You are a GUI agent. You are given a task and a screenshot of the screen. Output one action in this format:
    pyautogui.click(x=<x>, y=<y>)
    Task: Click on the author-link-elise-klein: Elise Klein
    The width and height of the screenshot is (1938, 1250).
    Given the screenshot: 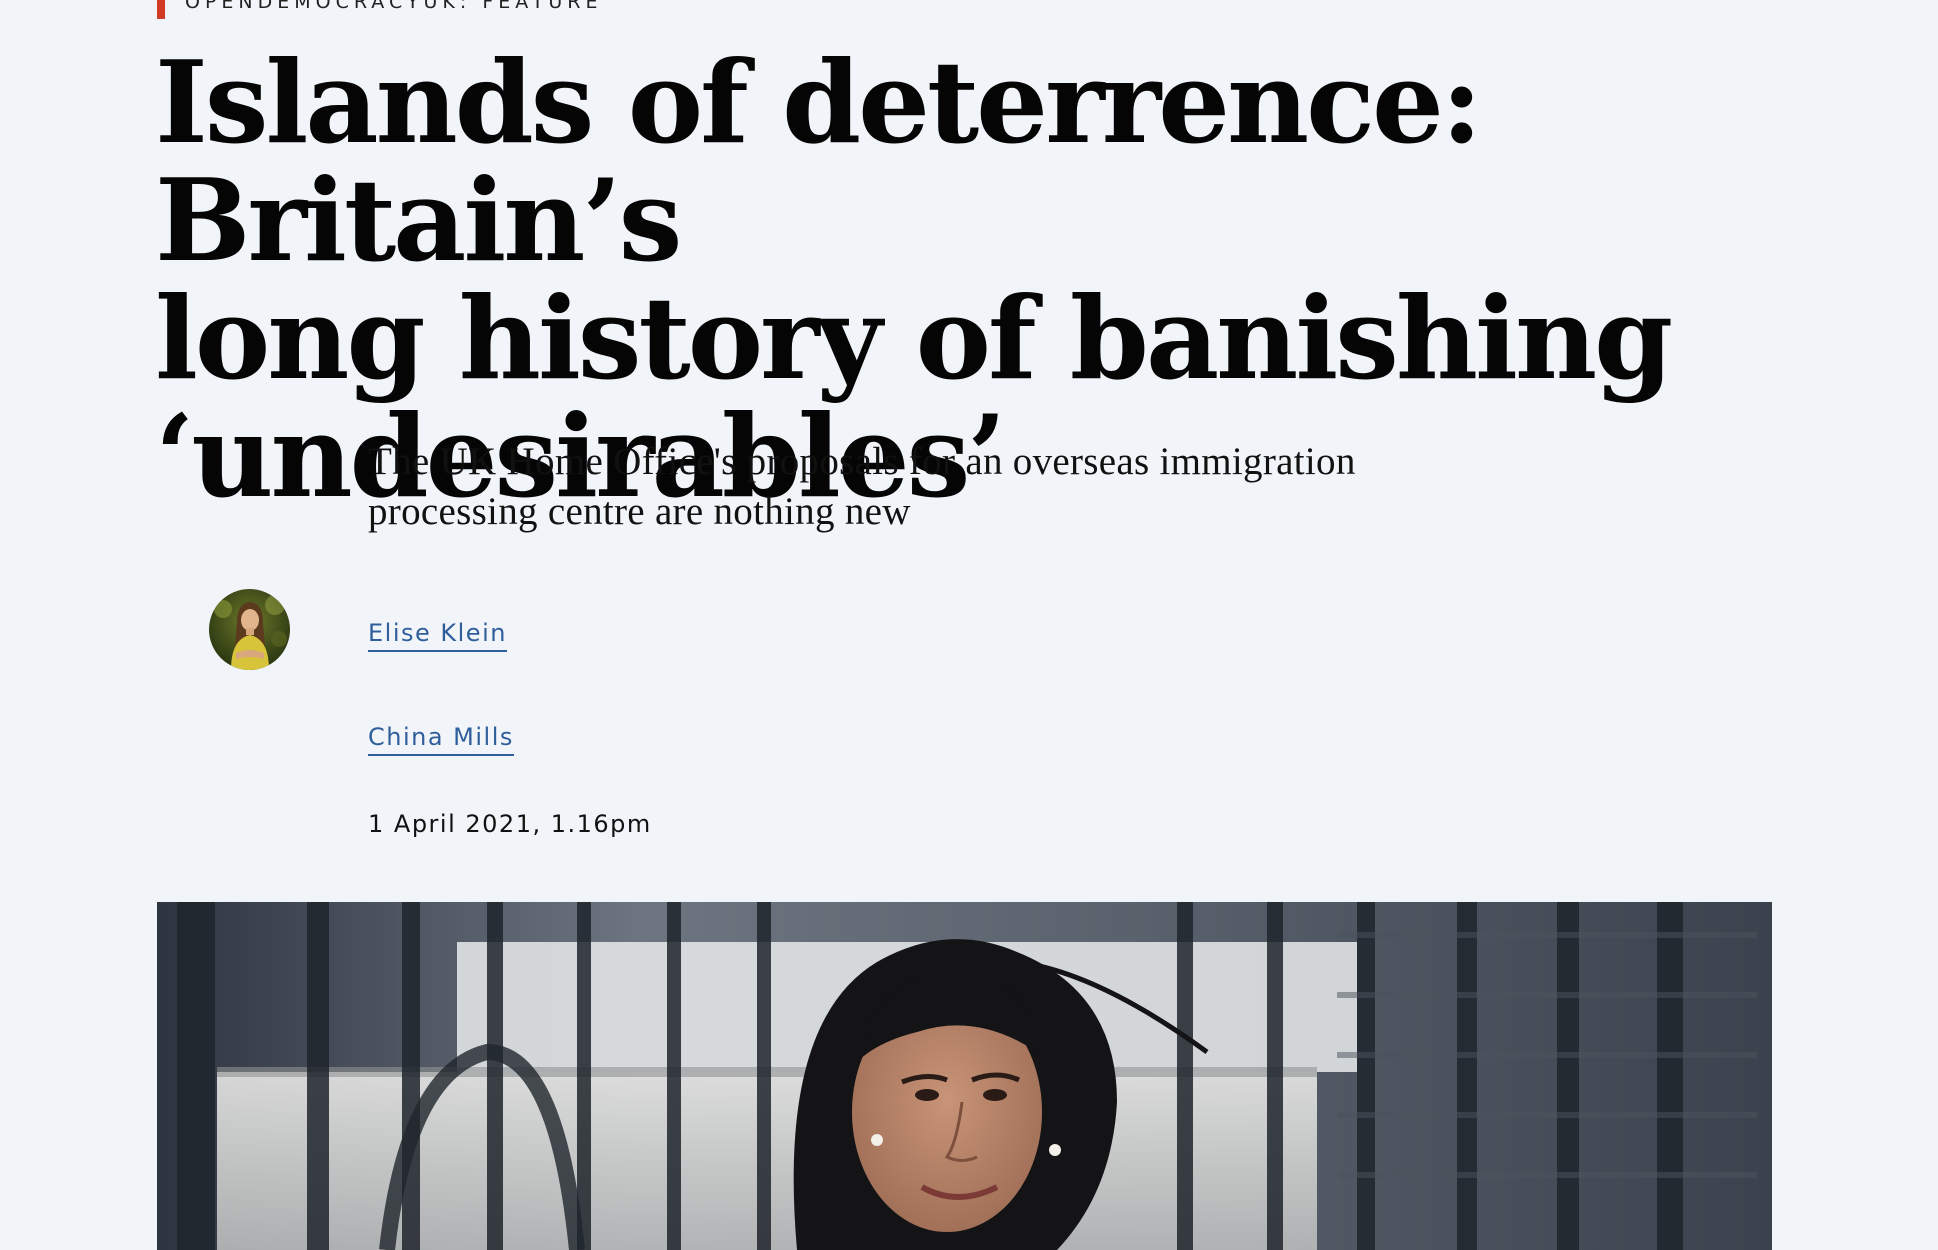 What is the action you would take?
    pyautogui.click(x=437, y=635)
    